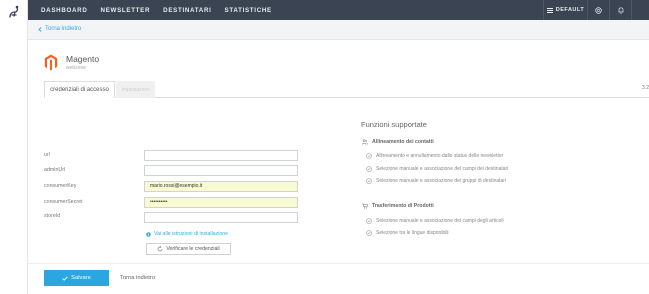 This screenshot has width=649, height=294. What do you see at coordinates (47, 155) in the screenshot?
I see `url-label: url` at bounding box center [47, 155].